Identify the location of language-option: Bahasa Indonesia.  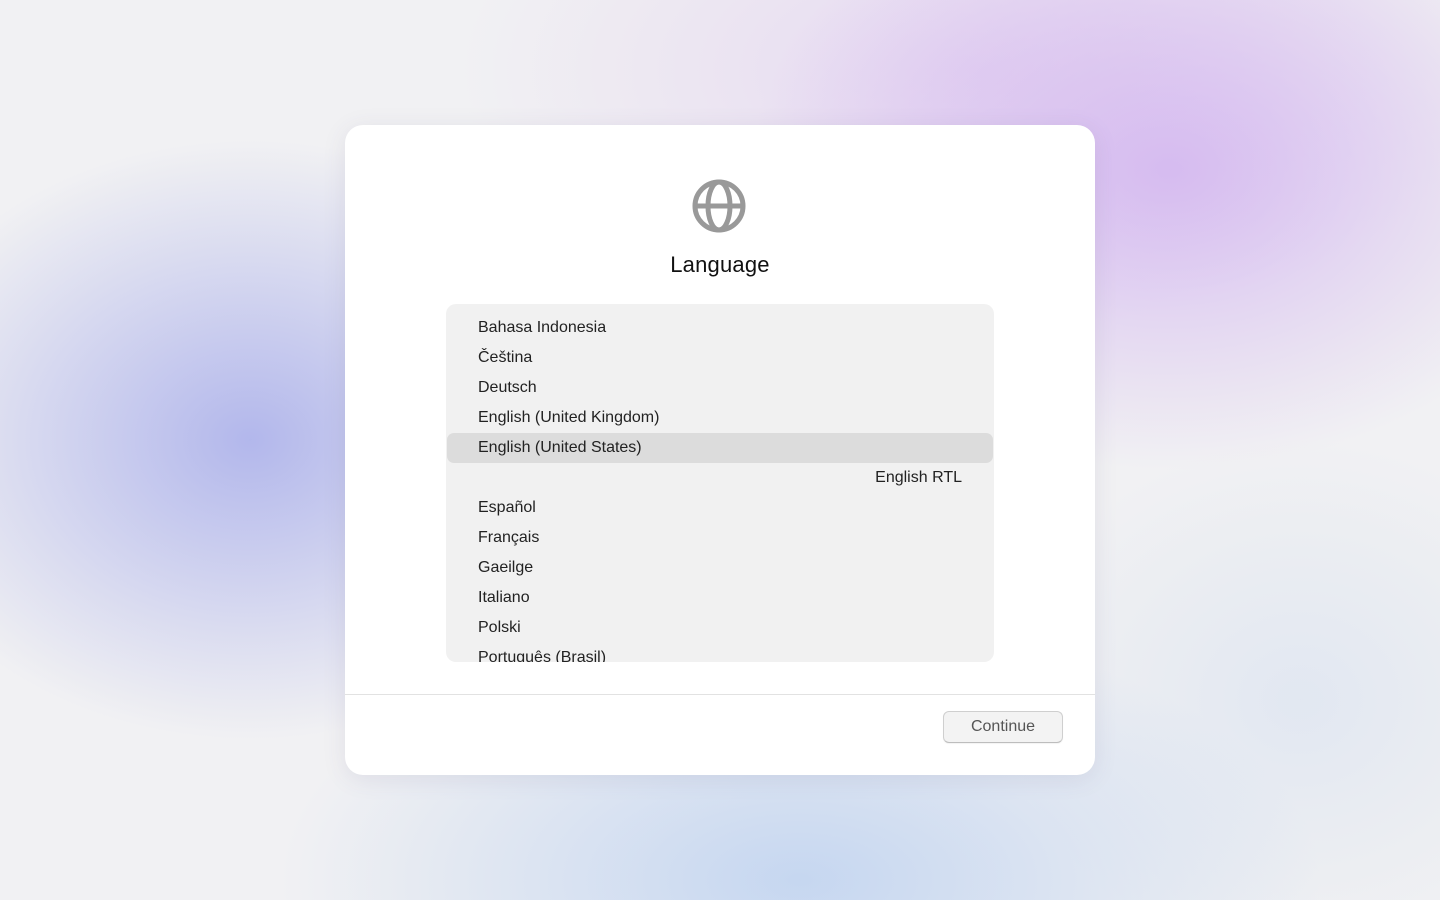
(720, 328).